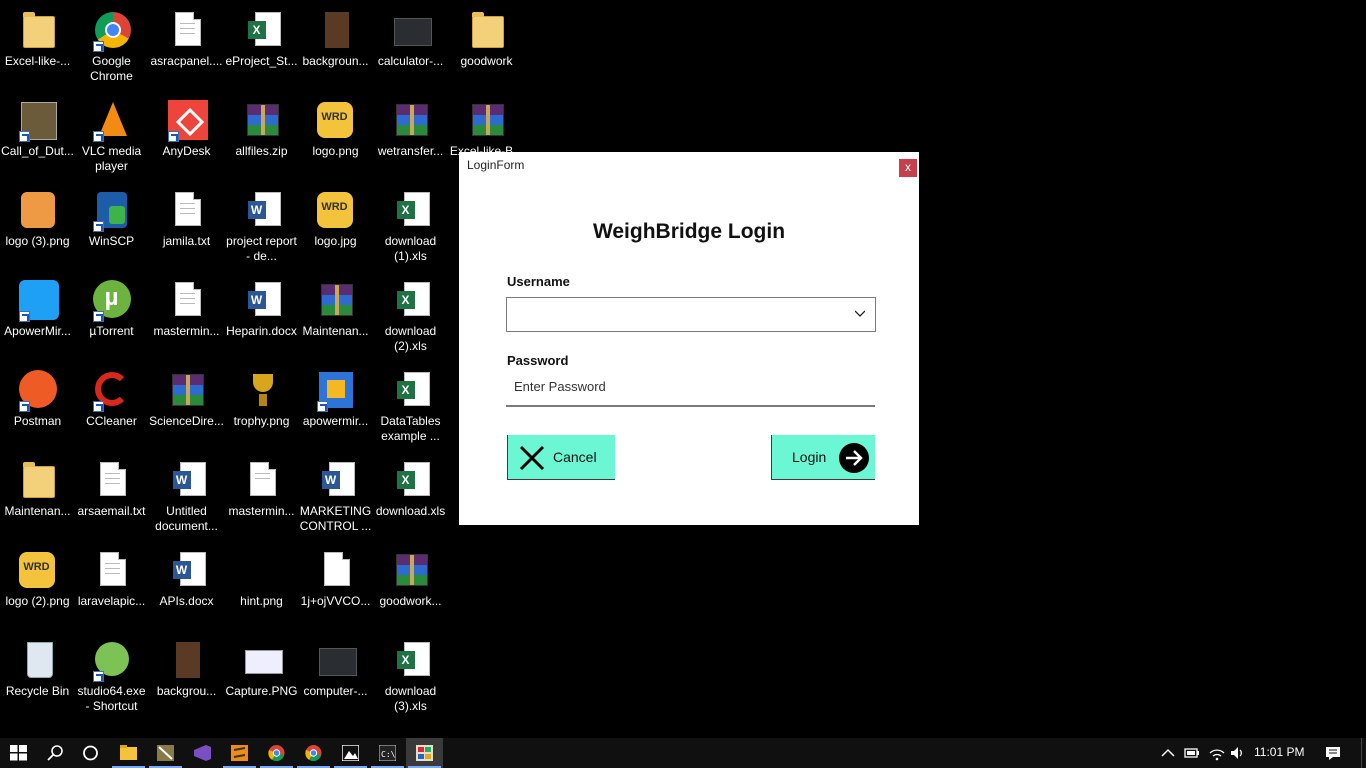 This screenshot has height=768, width=1366. What do you see at coordinates (276, 753) in the screenshot?
I see `taskbar-chrome` at bounding box center [276, 753].